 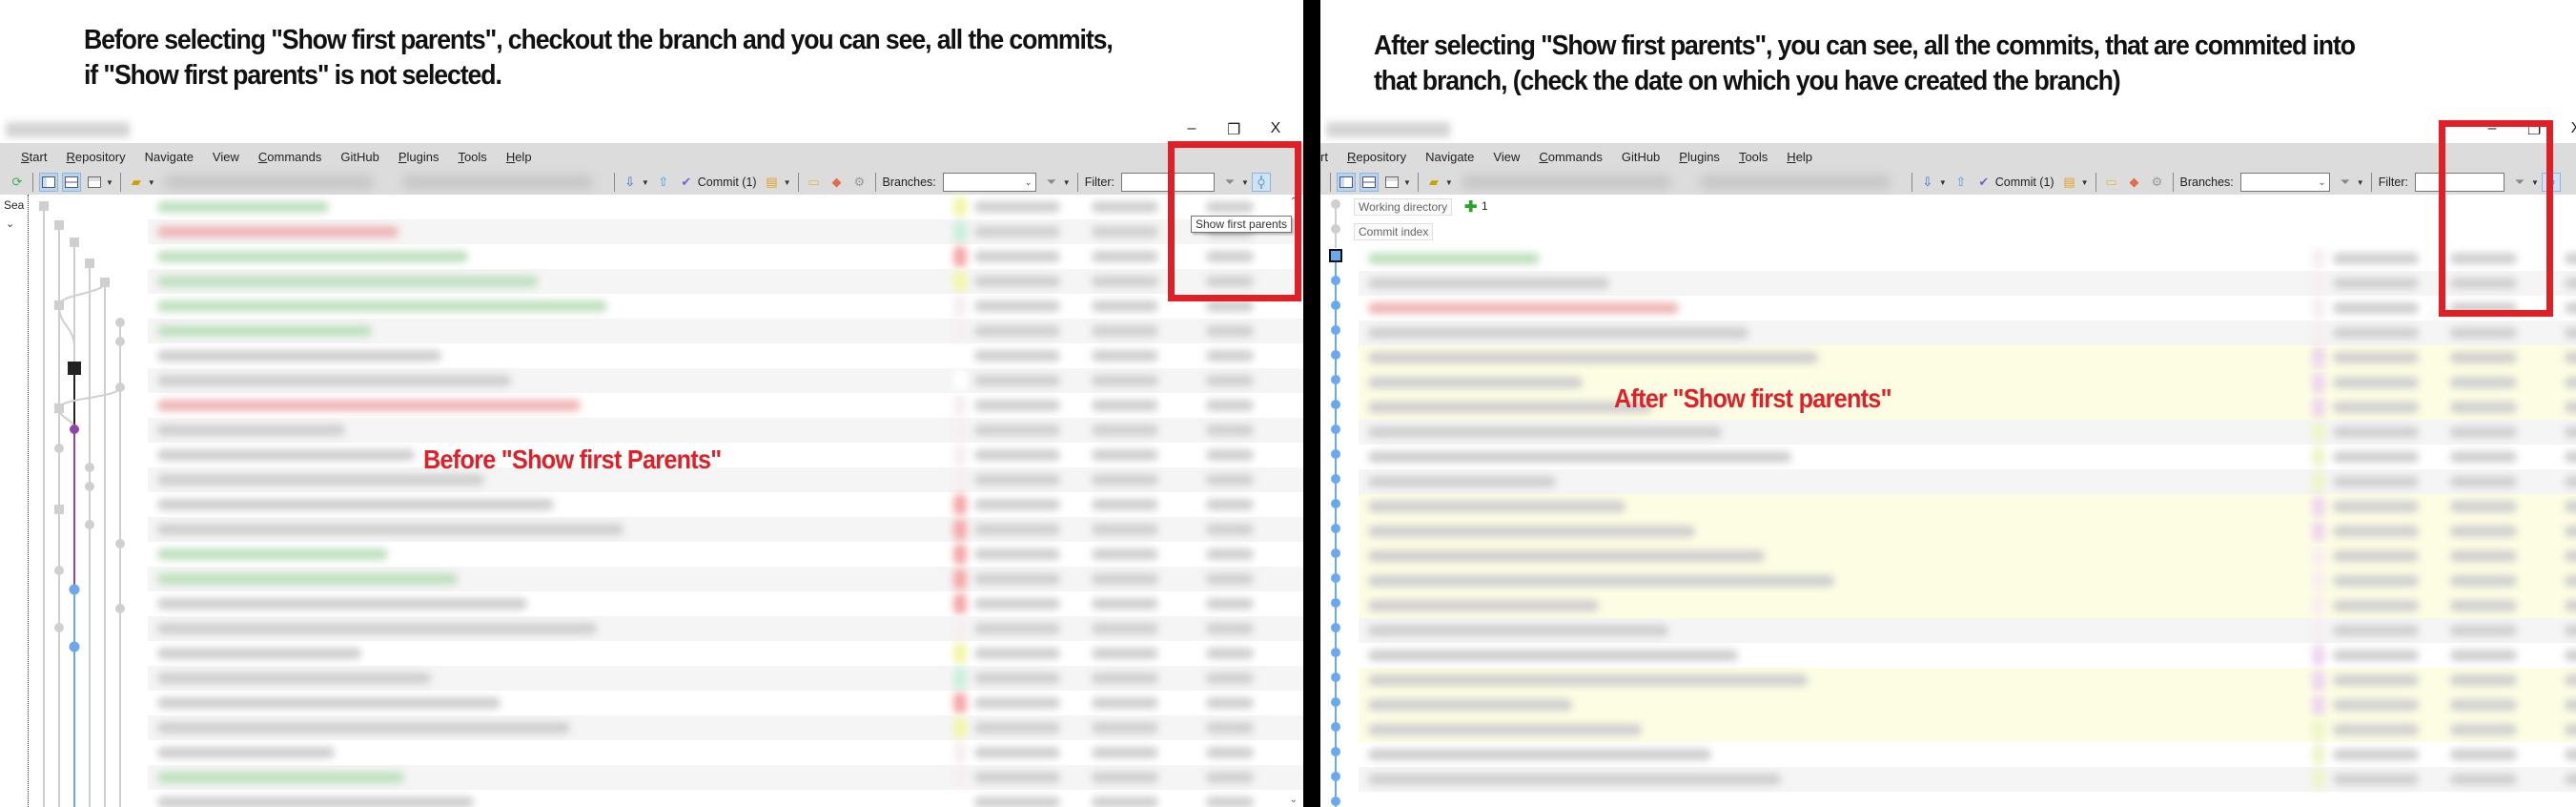 What do you see at coordinates (1191, 130) in the screenshot?
I see `minimize-button: –` at bounding box center [1191, 130].